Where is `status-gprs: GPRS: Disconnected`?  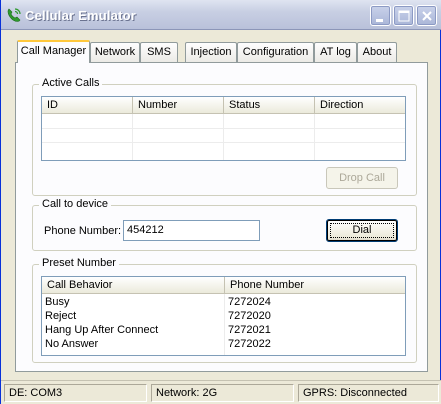 status-gprs: GPRS: Disconnected is located at coordinates (368, 393).